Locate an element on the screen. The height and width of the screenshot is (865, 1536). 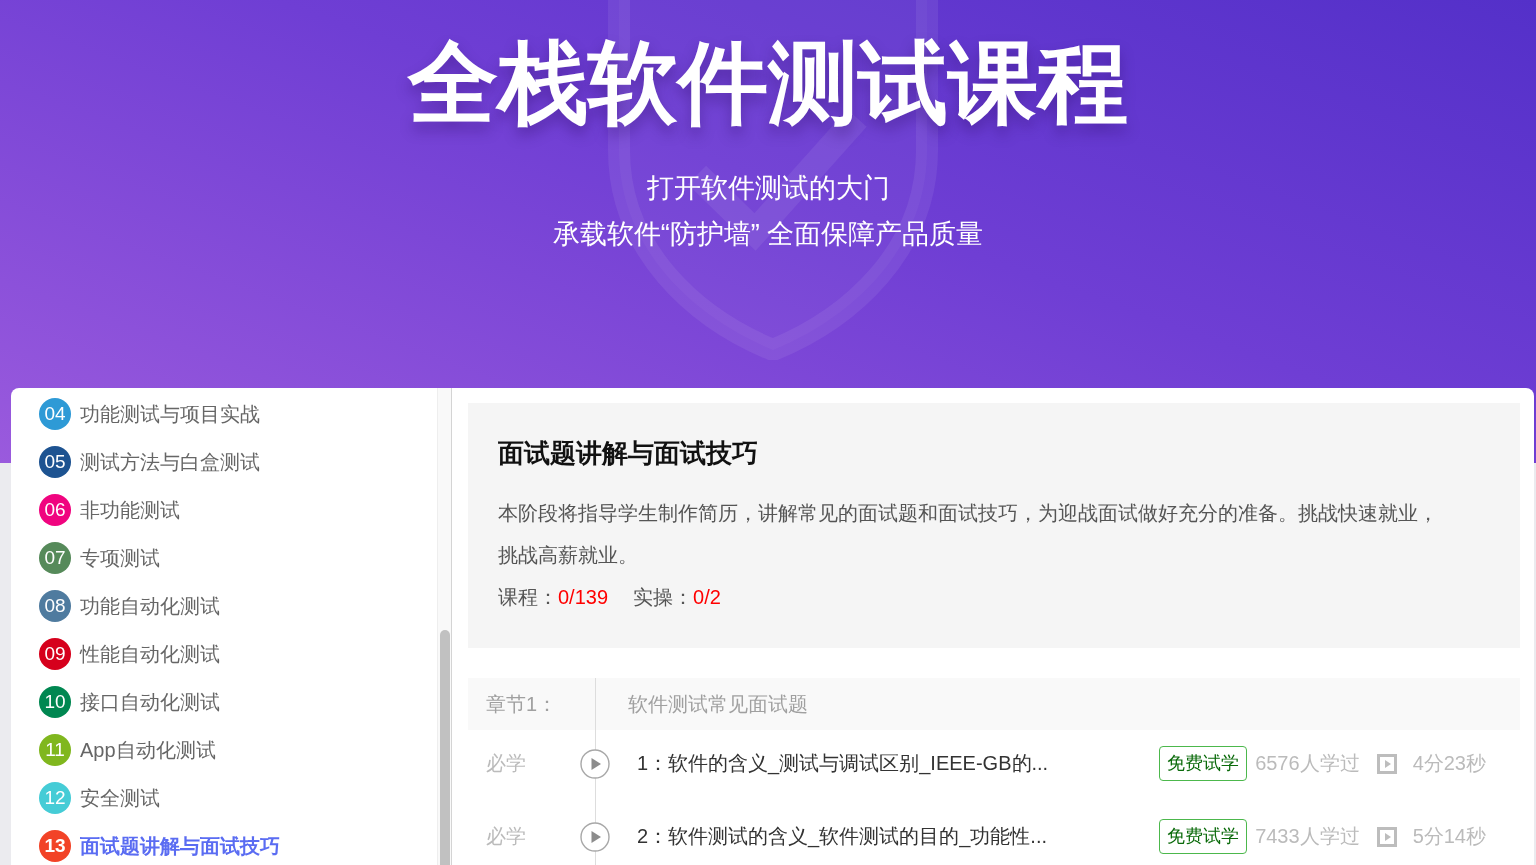
stat-label: 课程： is located at coordinates (528, 597).